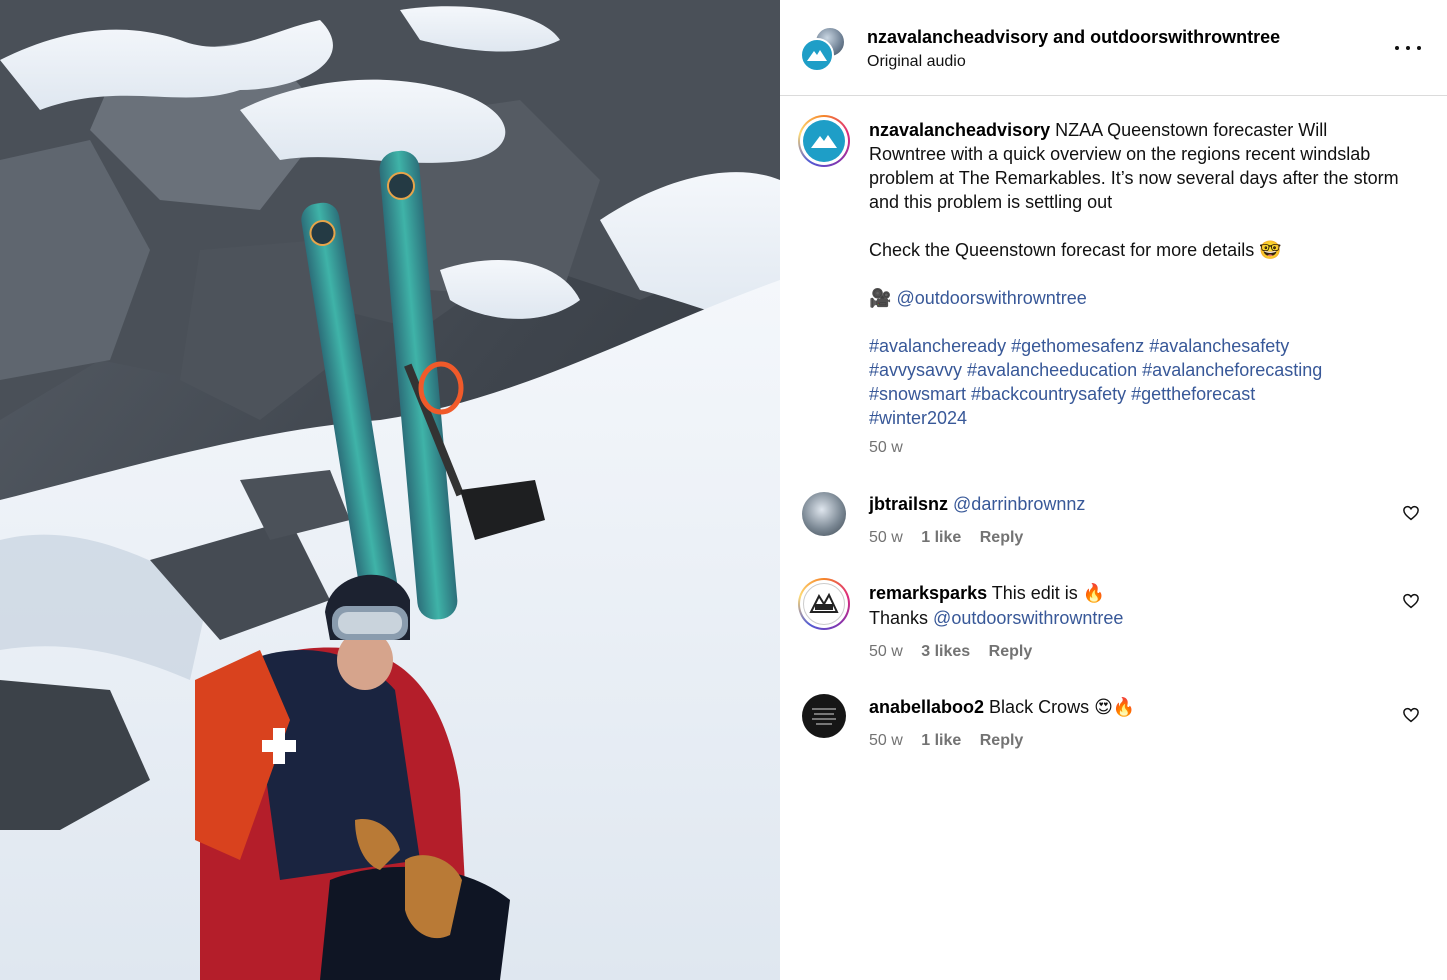 The image size is (1447, 980). Describe the element at coordinates (945, 651) in the screenshot. I see `comment-likes: 3 likes` at that location.